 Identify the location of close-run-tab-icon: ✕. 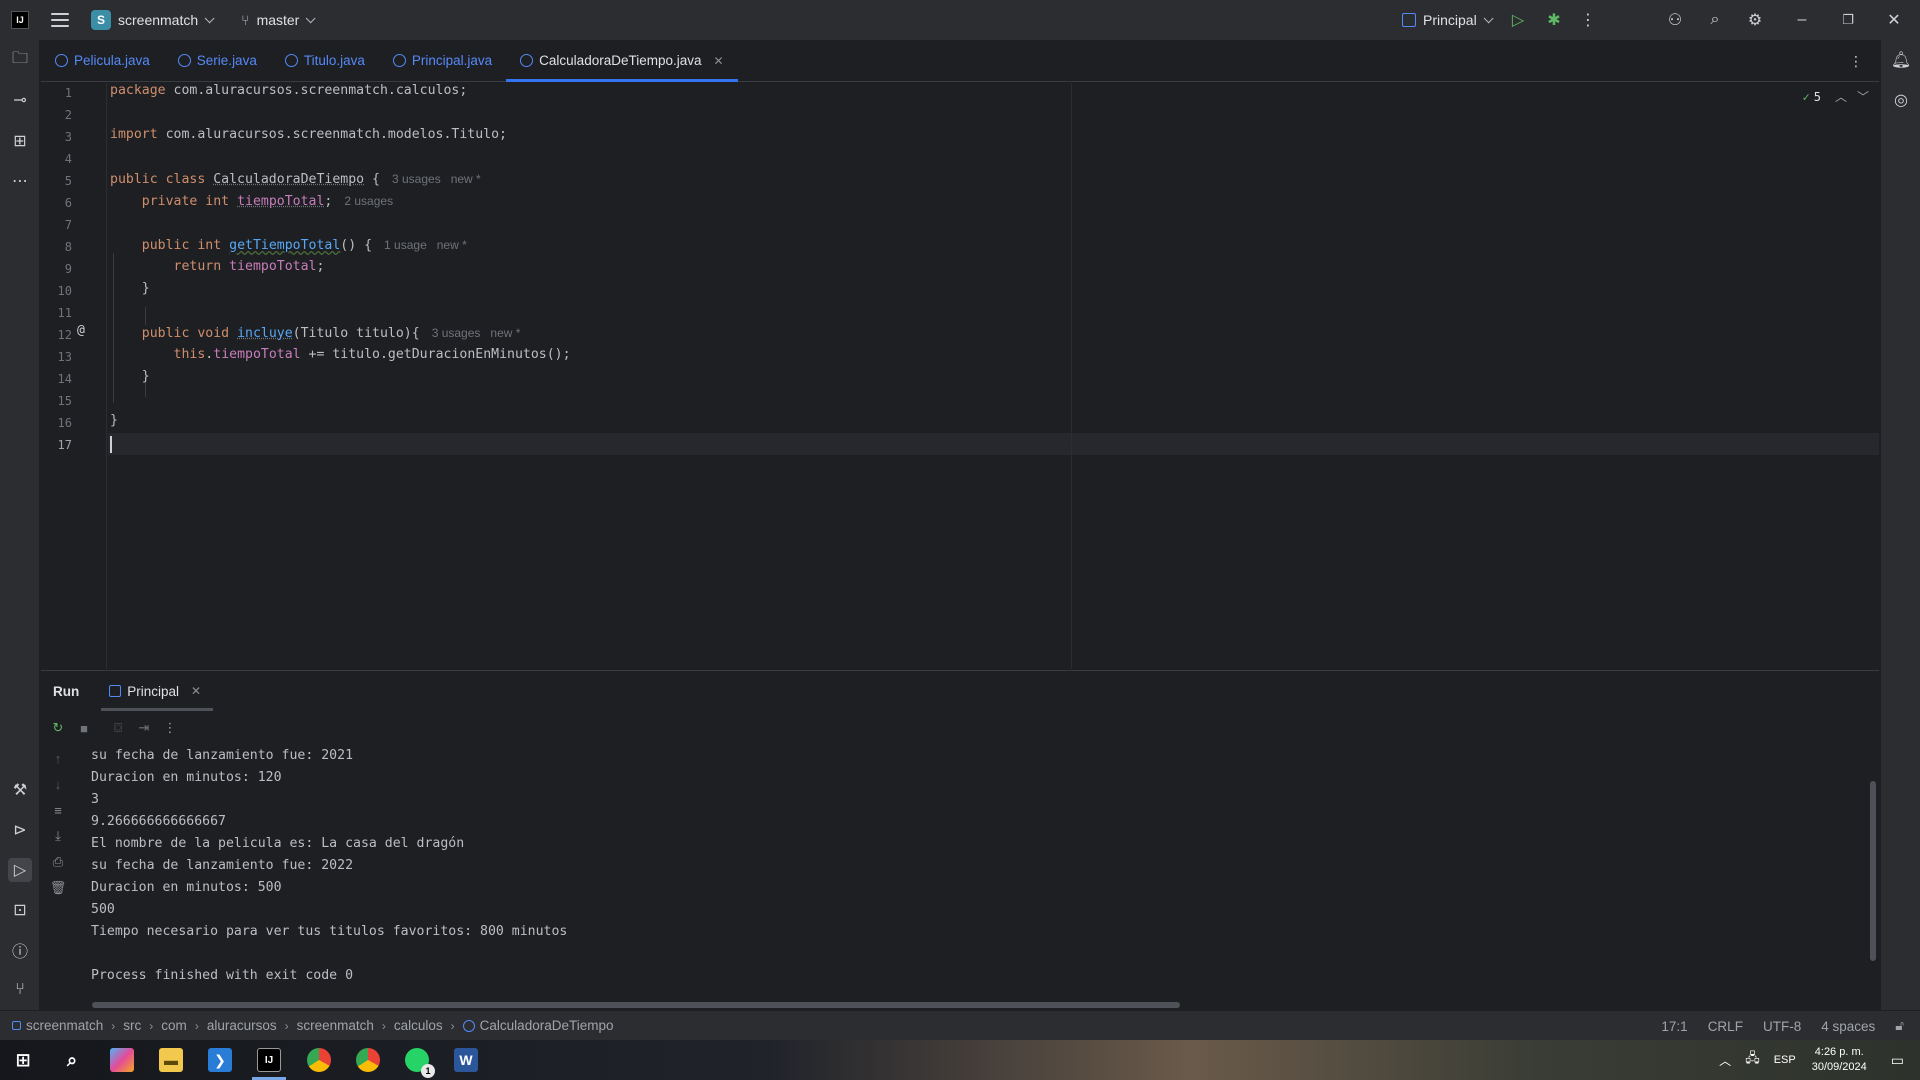
(196, 691).